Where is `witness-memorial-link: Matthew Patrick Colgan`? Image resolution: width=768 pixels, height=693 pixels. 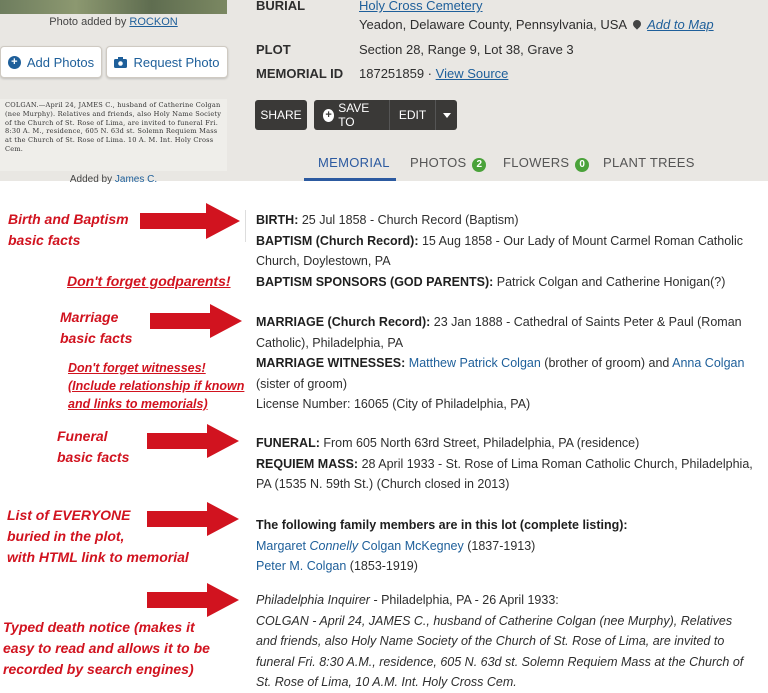
witness-memorial-link: Matthew Patrick Colgan is located at coordinates (475, 363).